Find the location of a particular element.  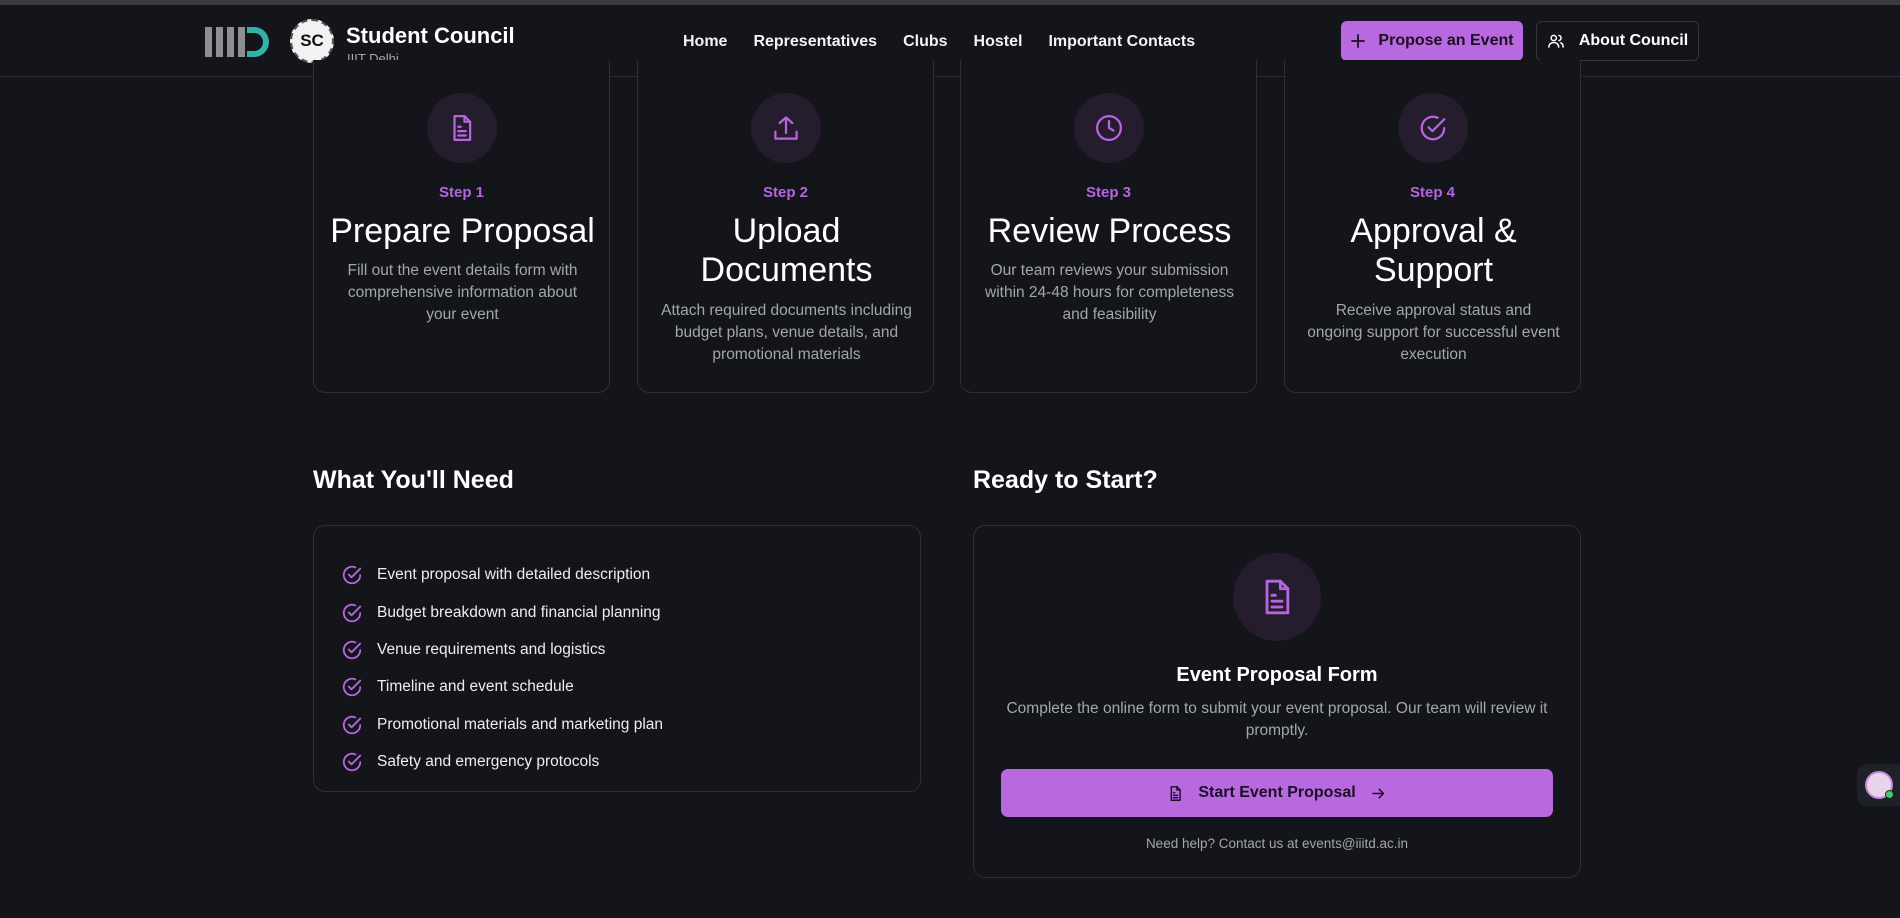

start-event-proposal-button: Start Event Proposal is located at coordinates (1277, 793).